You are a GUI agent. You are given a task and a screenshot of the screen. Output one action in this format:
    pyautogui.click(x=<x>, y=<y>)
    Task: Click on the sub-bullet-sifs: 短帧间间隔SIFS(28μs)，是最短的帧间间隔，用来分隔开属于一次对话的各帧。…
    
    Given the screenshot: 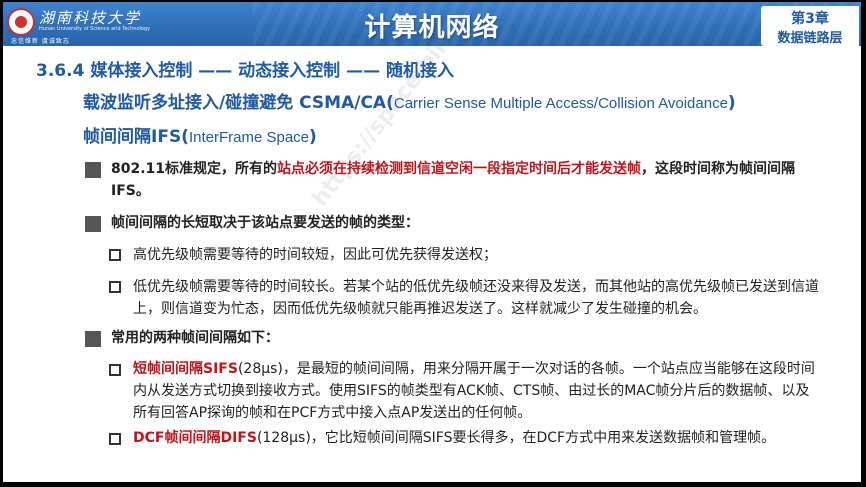 What is the action you would take?
    pyautogui.click(x=478, y=391)
    